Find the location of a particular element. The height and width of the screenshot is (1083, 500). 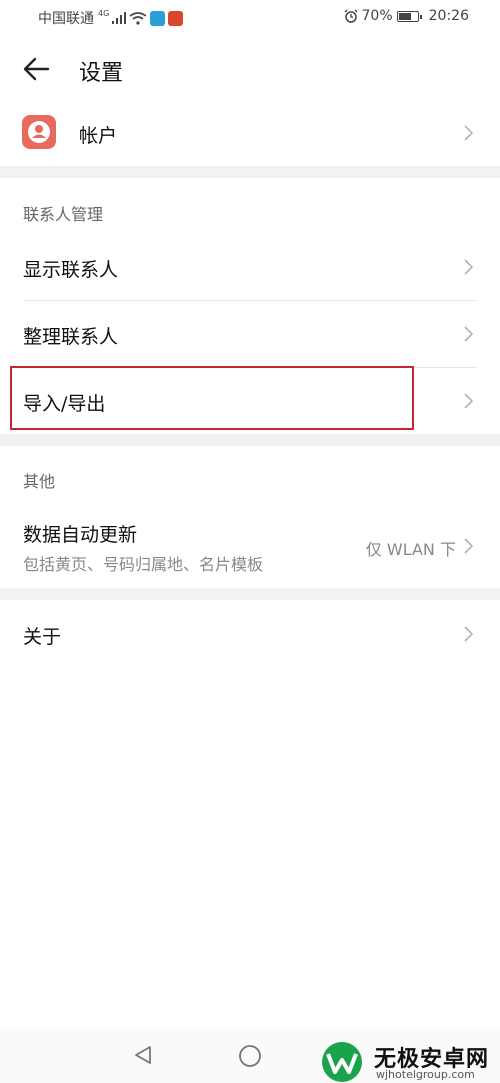

battery-icon is located at coordinates (409, 16).